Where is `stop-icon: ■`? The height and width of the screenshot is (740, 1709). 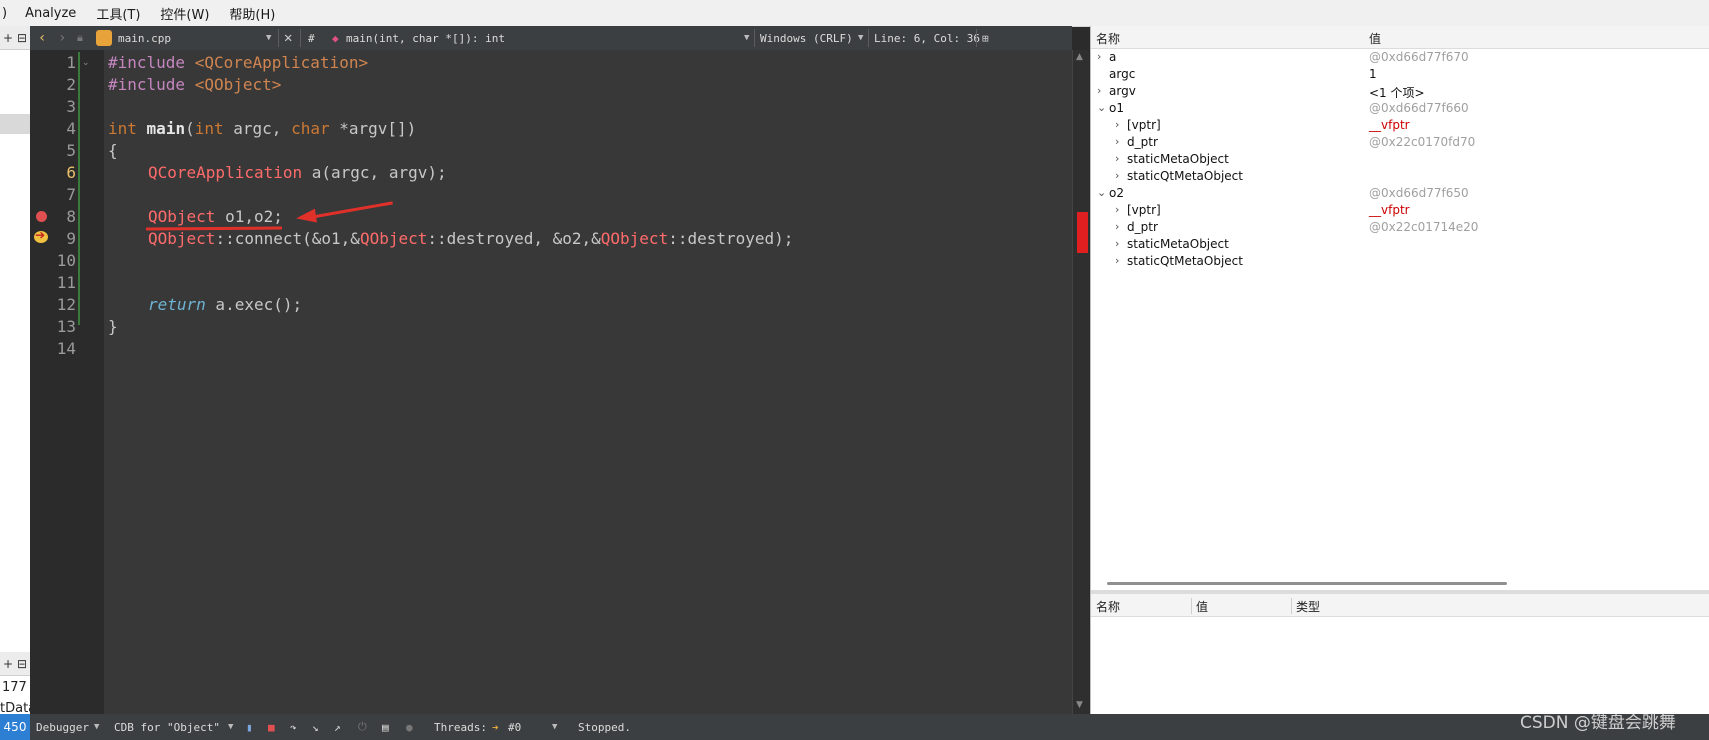 stop-icon: ■ is located at coordinates (271, 727).